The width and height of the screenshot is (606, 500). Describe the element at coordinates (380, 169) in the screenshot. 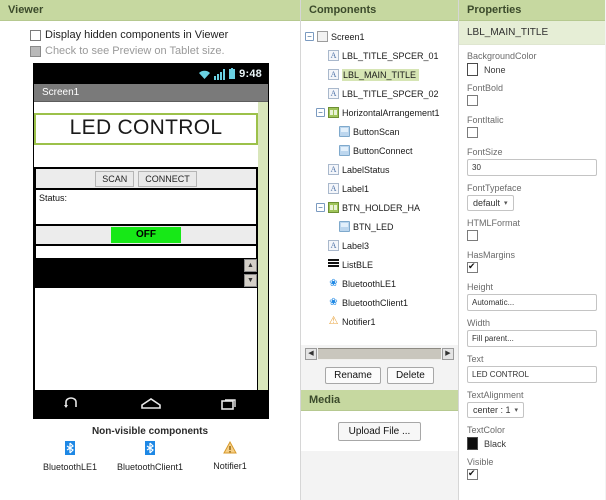

I see `tree-item-labelstatus: A LabelStatus` at that location.